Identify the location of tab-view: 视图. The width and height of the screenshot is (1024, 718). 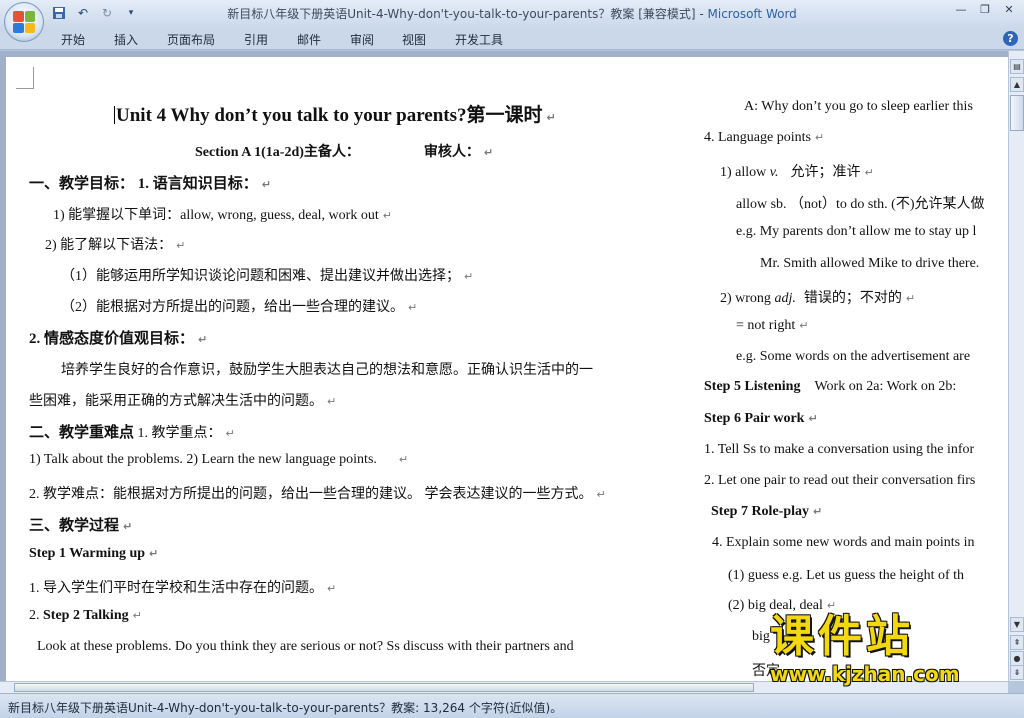
(414, 39).